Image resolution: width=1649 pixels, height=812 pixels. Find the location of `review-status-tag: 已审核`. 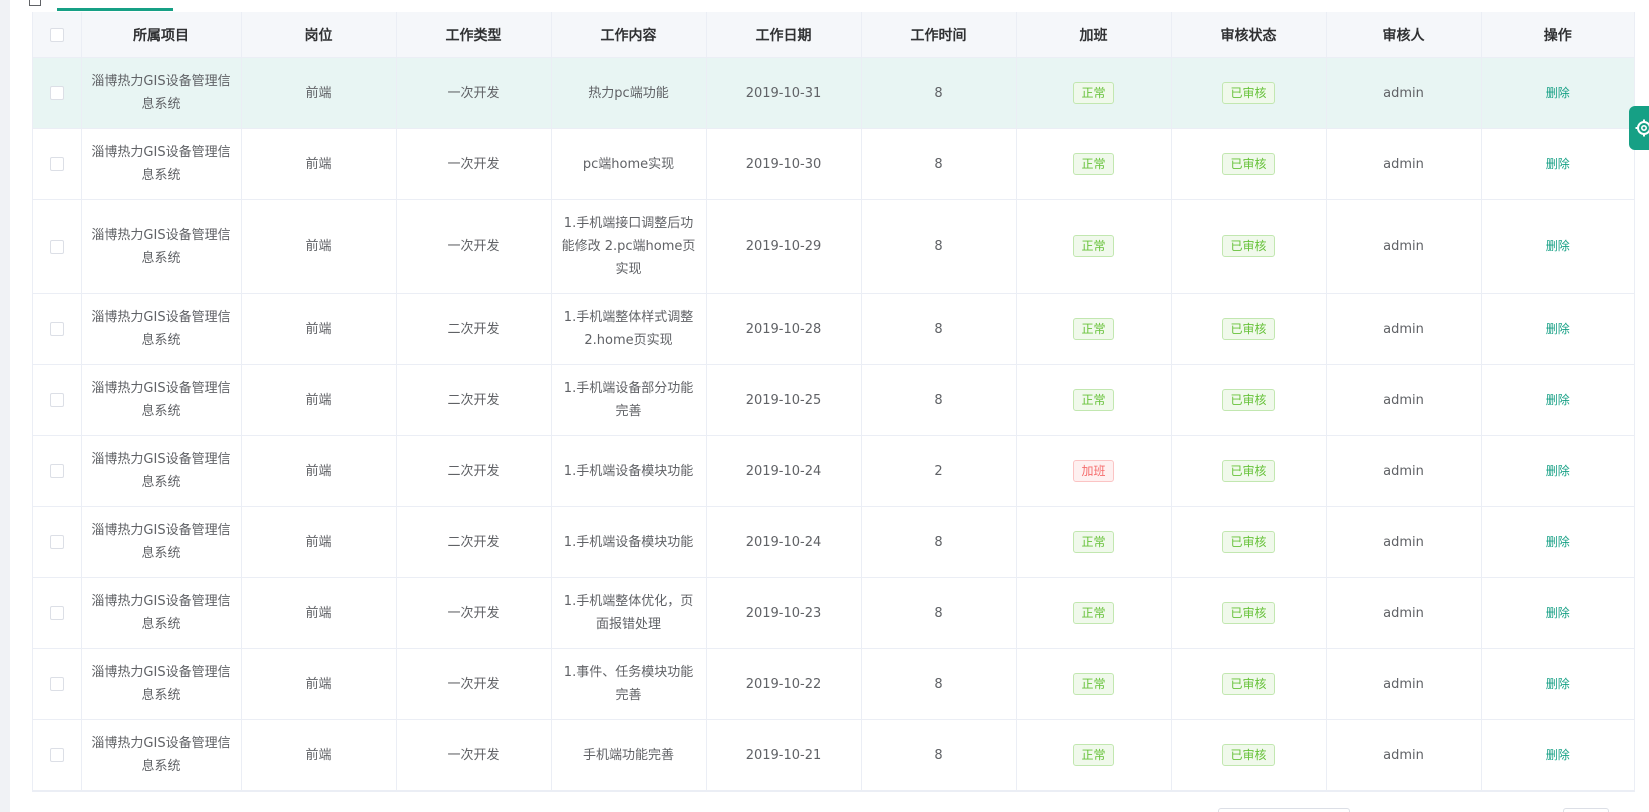

review-status-tag: 已审核 is located at coordinates (1248, 470).